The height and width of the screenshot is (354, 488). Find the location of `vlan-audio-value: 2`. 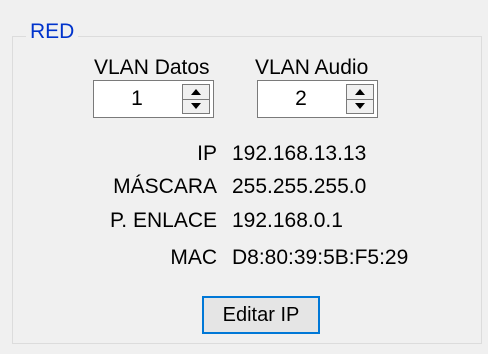

vlan-audio-value: 2 is located at coordinates (301, 99).